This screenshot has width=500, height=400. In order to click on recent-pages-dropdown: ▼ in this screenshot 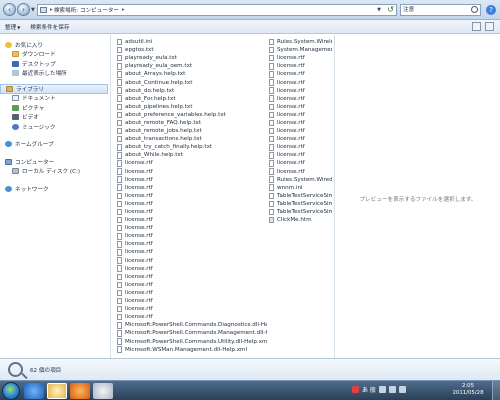, I will do `click(33, 10)`.